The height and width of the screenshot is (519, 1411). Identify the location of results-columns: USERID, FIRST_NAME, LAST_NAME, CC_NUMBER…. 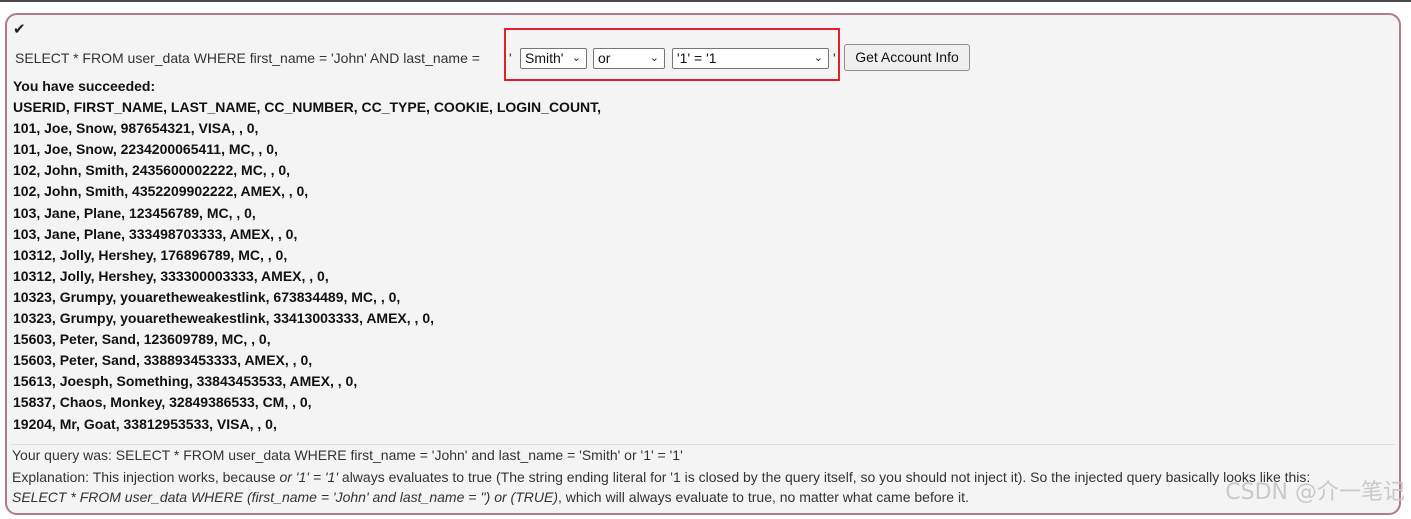
(307, 107).